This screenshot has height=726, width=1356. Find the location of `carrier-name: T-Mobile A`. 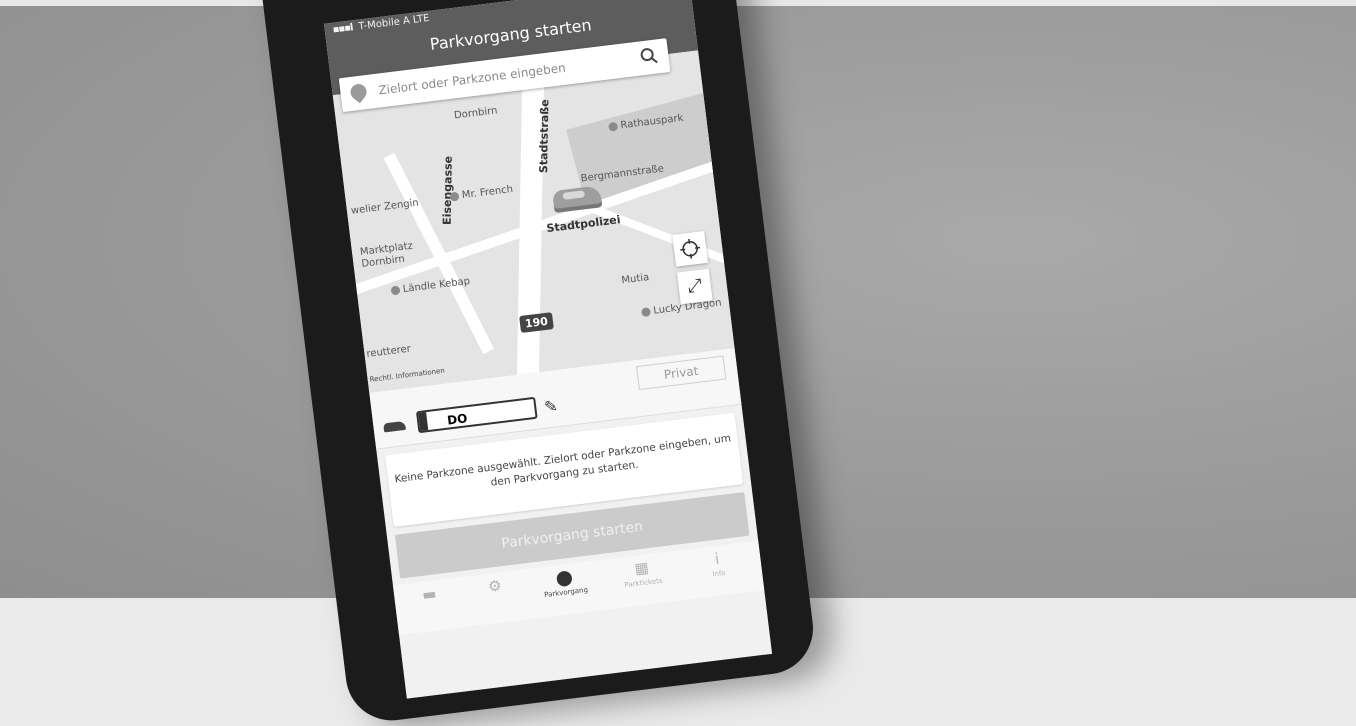

carrier-name: T-Mobile A is located at coordinates (384, 24).